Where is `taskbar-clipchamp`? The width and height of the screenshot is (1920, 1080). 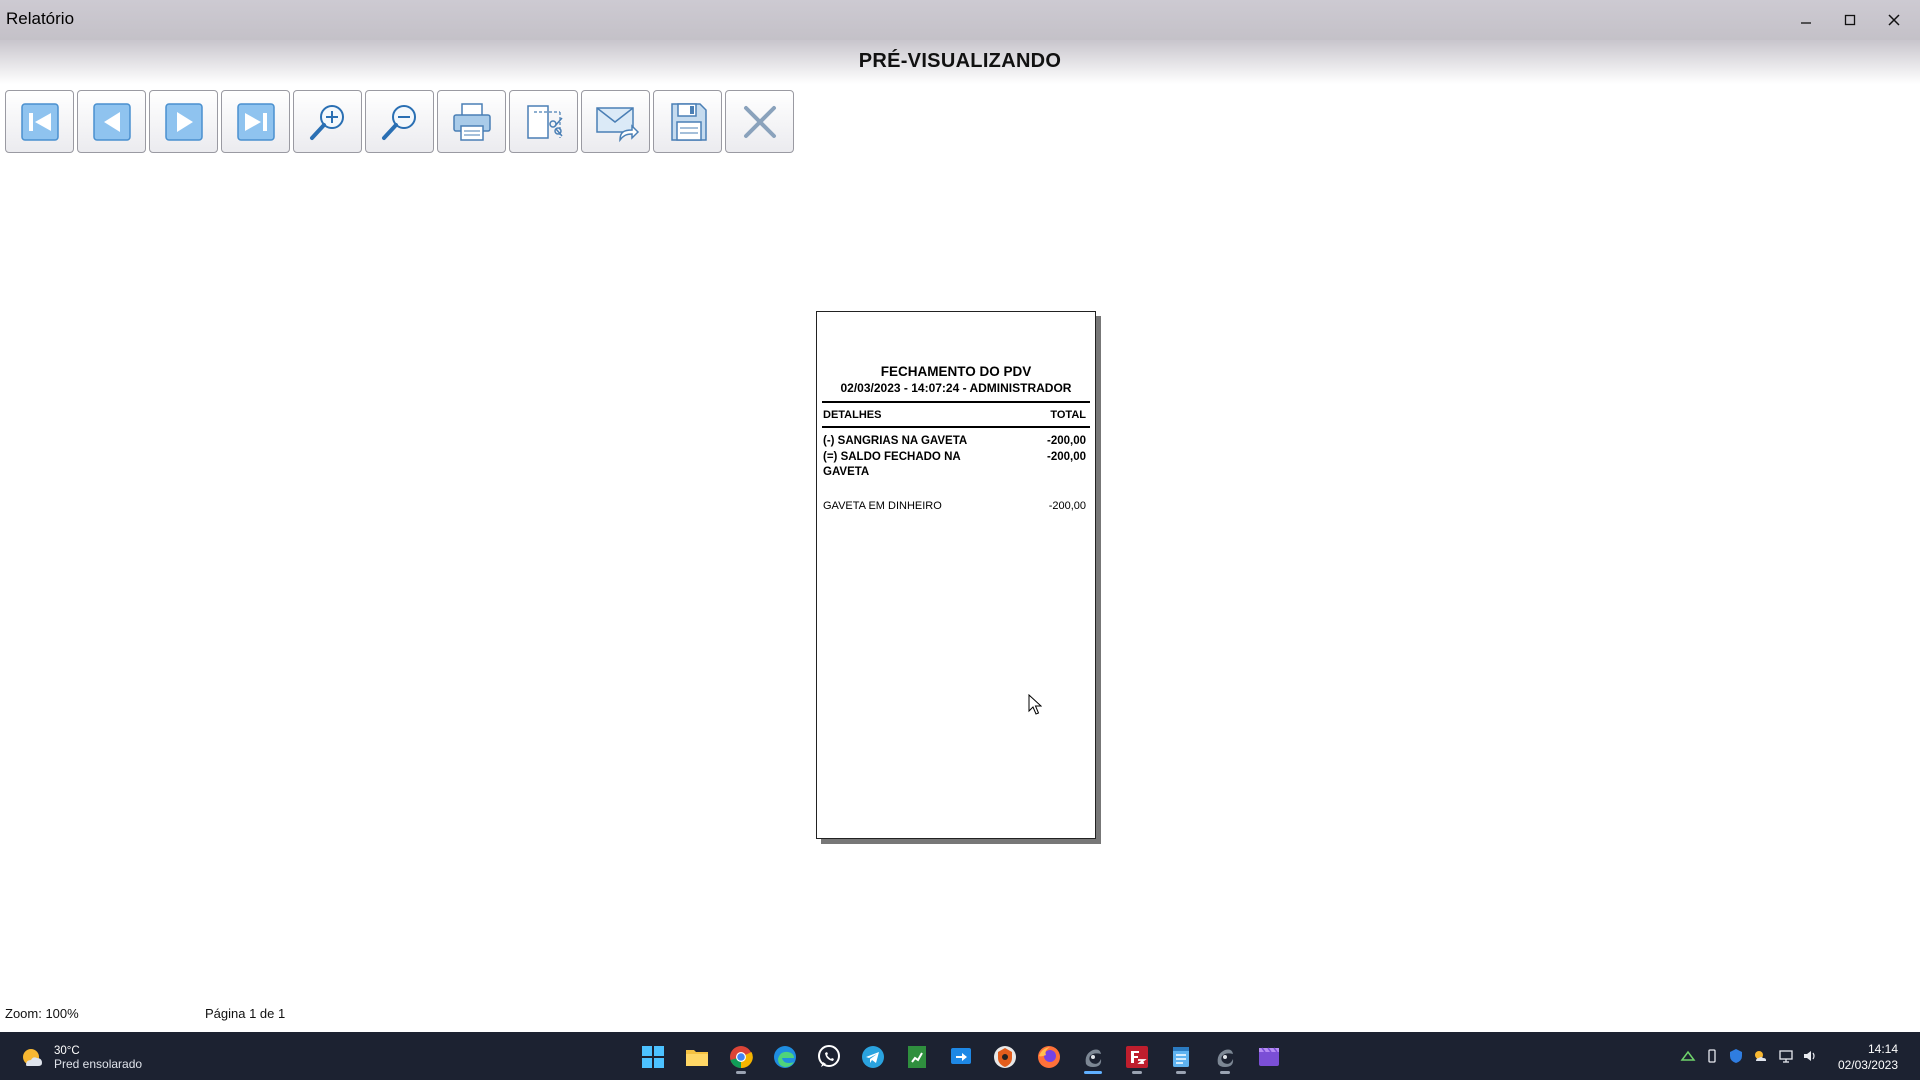
taskbar-clipchamp is located at coordinates (1269, 1057).